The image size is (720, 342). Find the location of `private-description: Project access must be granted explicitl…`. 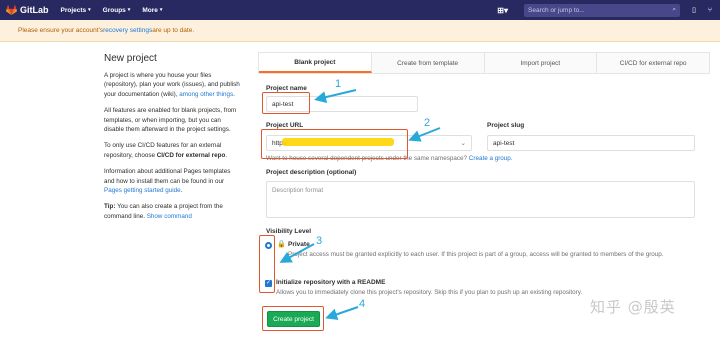

private-description: Project access must be granted explicitl… is located at coordinates (476, 254).